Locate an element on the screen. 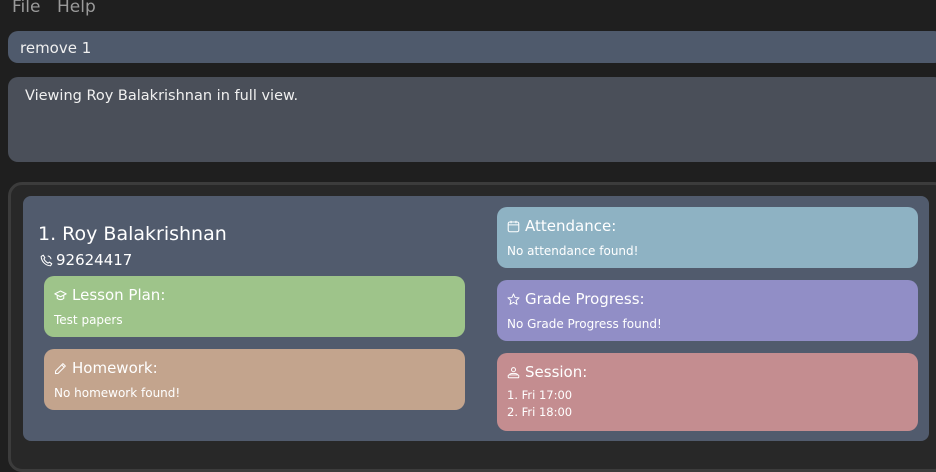  phone-number: 92624417 is located at coordinates (94, 260).